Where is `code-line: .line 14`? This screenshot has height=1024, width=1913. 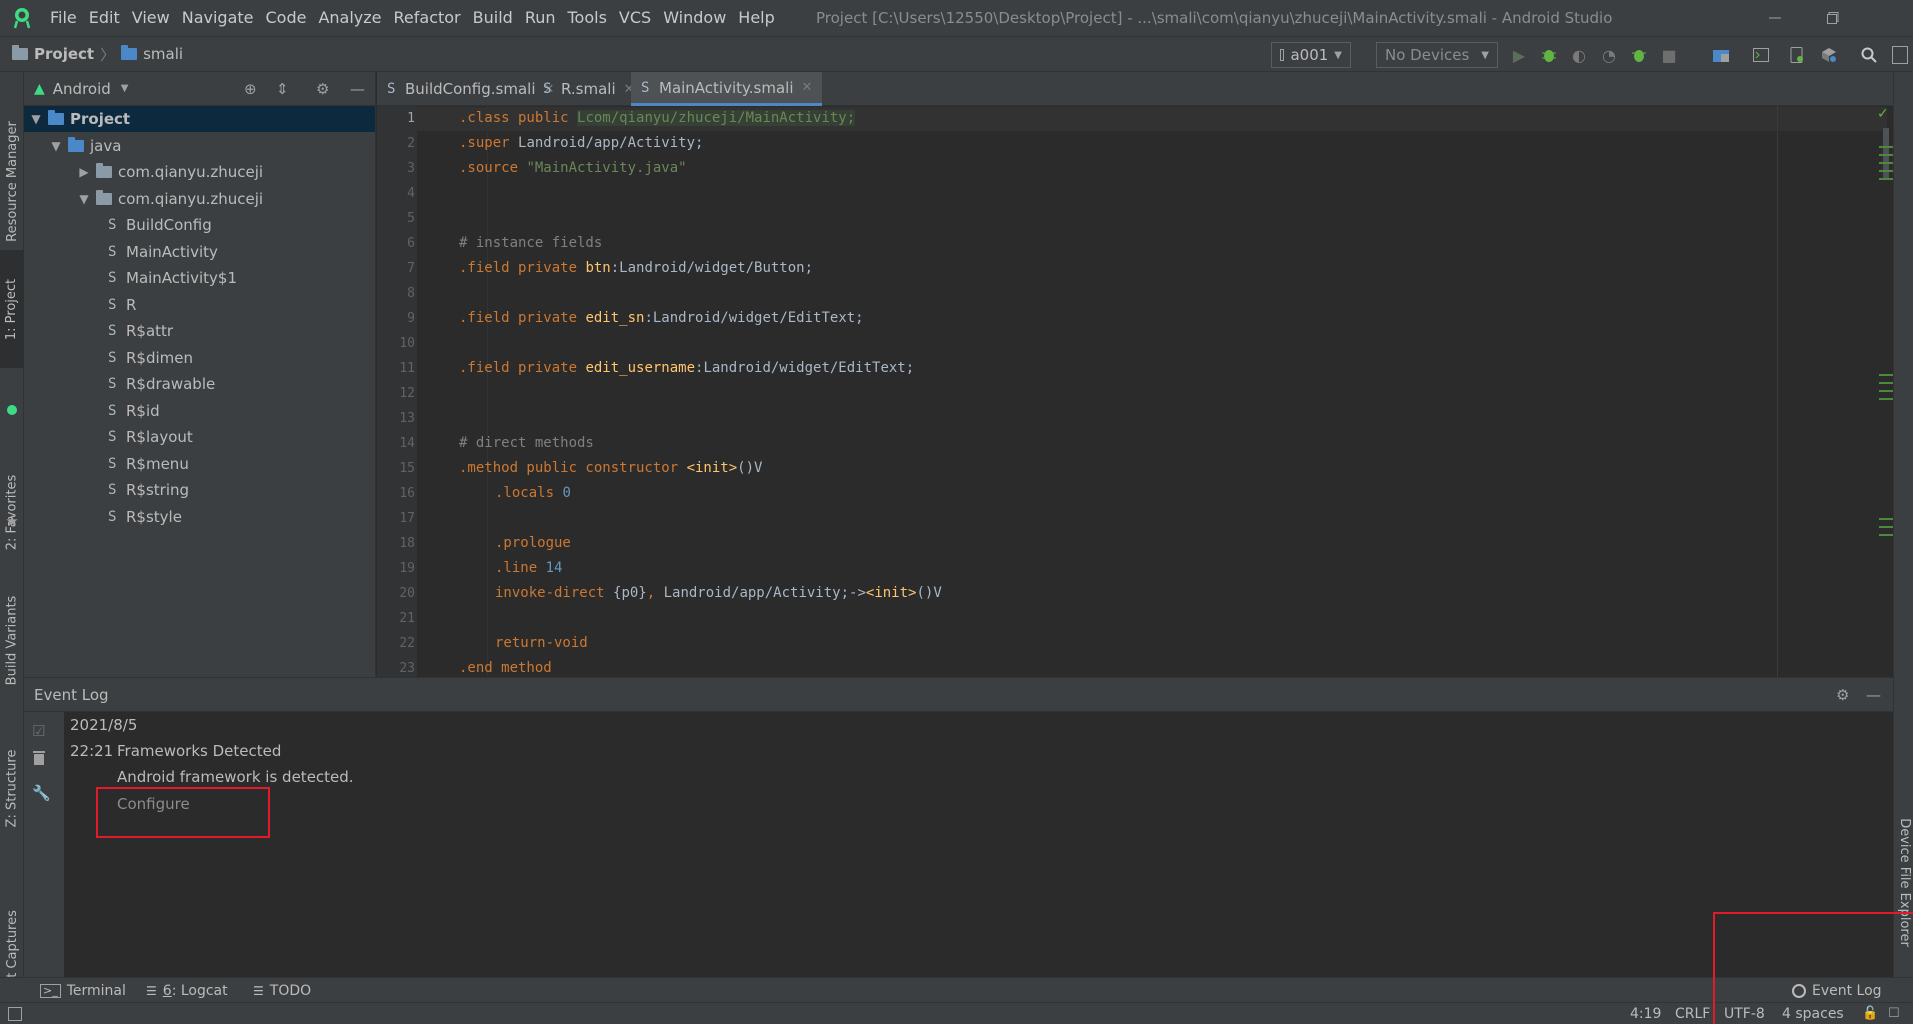 code-line: .line 14 is located at coordinates (528, 568).